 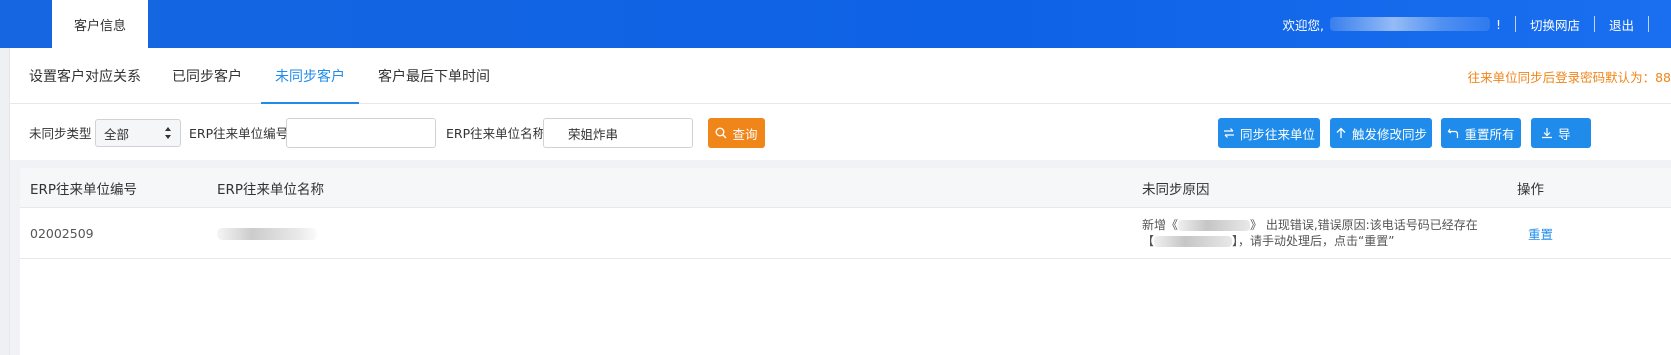 I want to click on tab-label: 设置客户对应关系, so click(x=85, y=77).